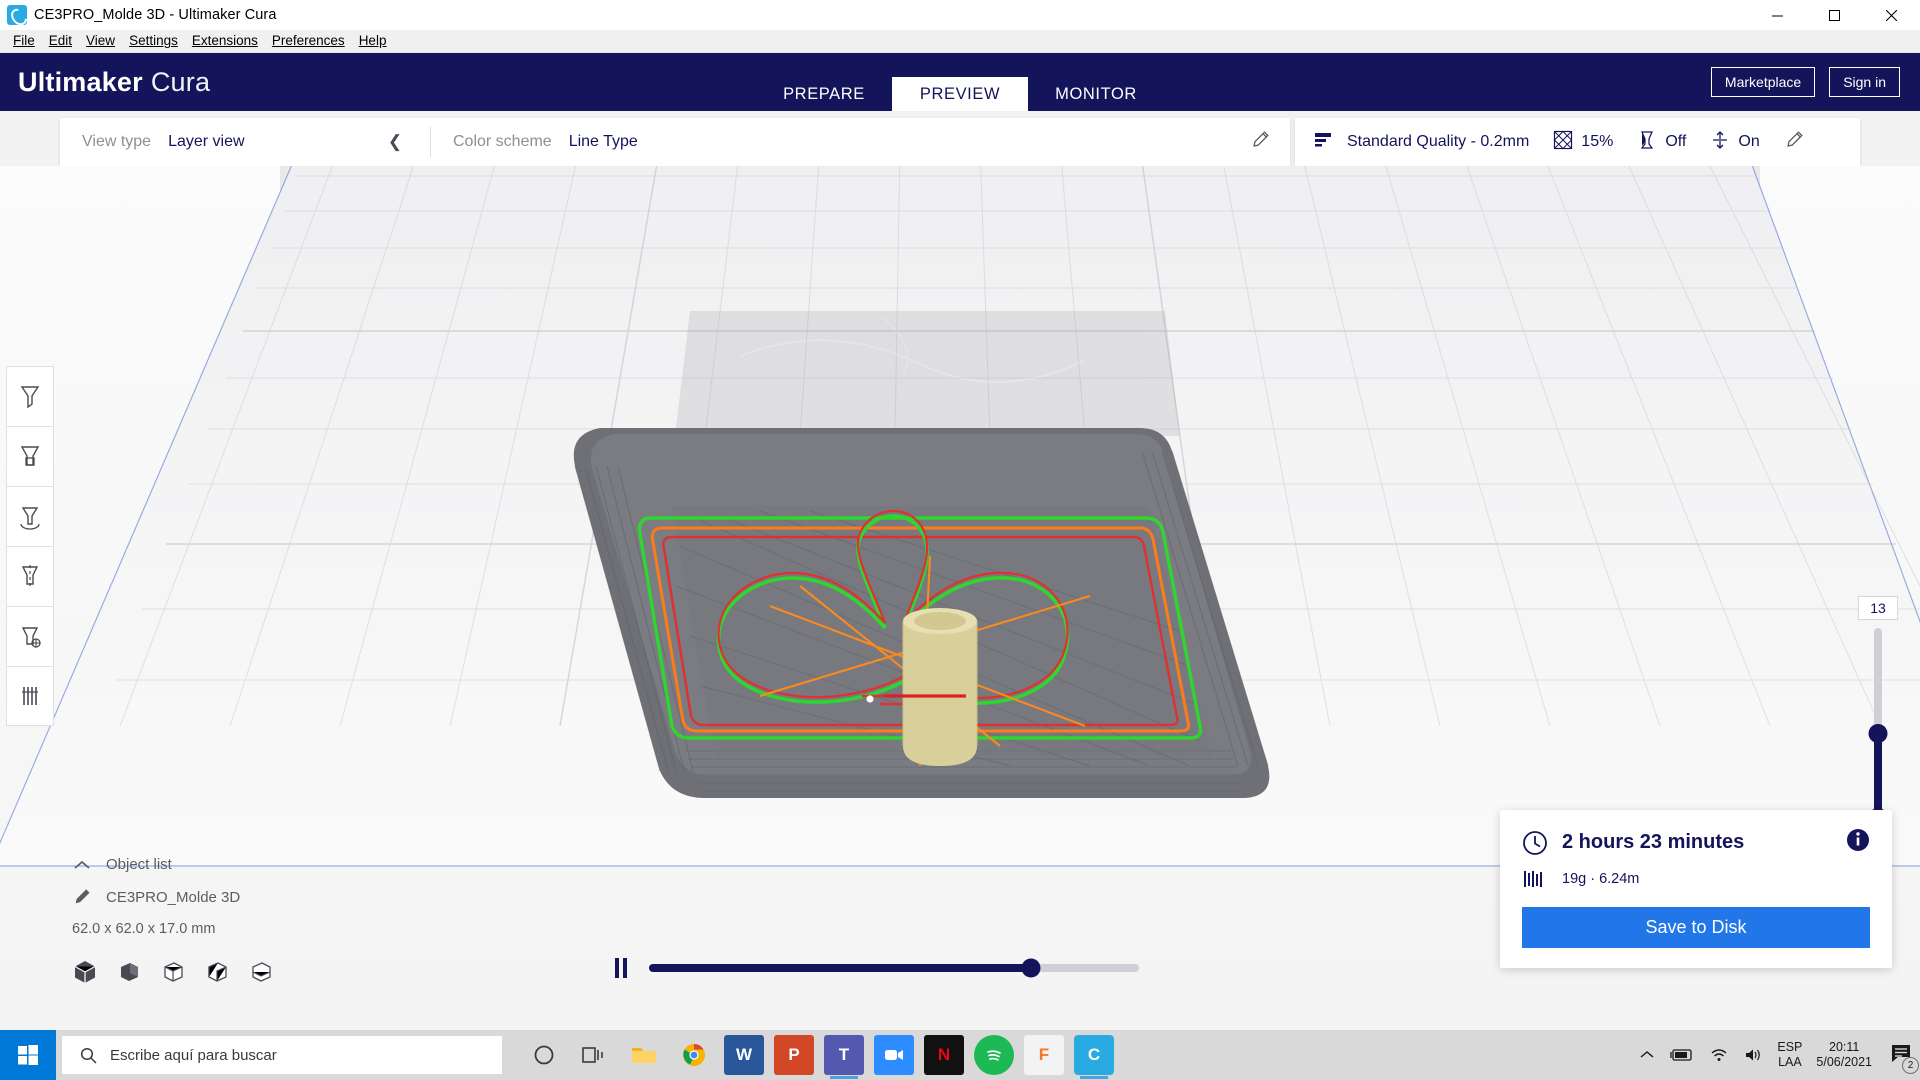 This screenshot has width=1920, height=1080. Describe the element at coordinates (694, 1055) in the screenshot. I see `chrome-icon` at that location.